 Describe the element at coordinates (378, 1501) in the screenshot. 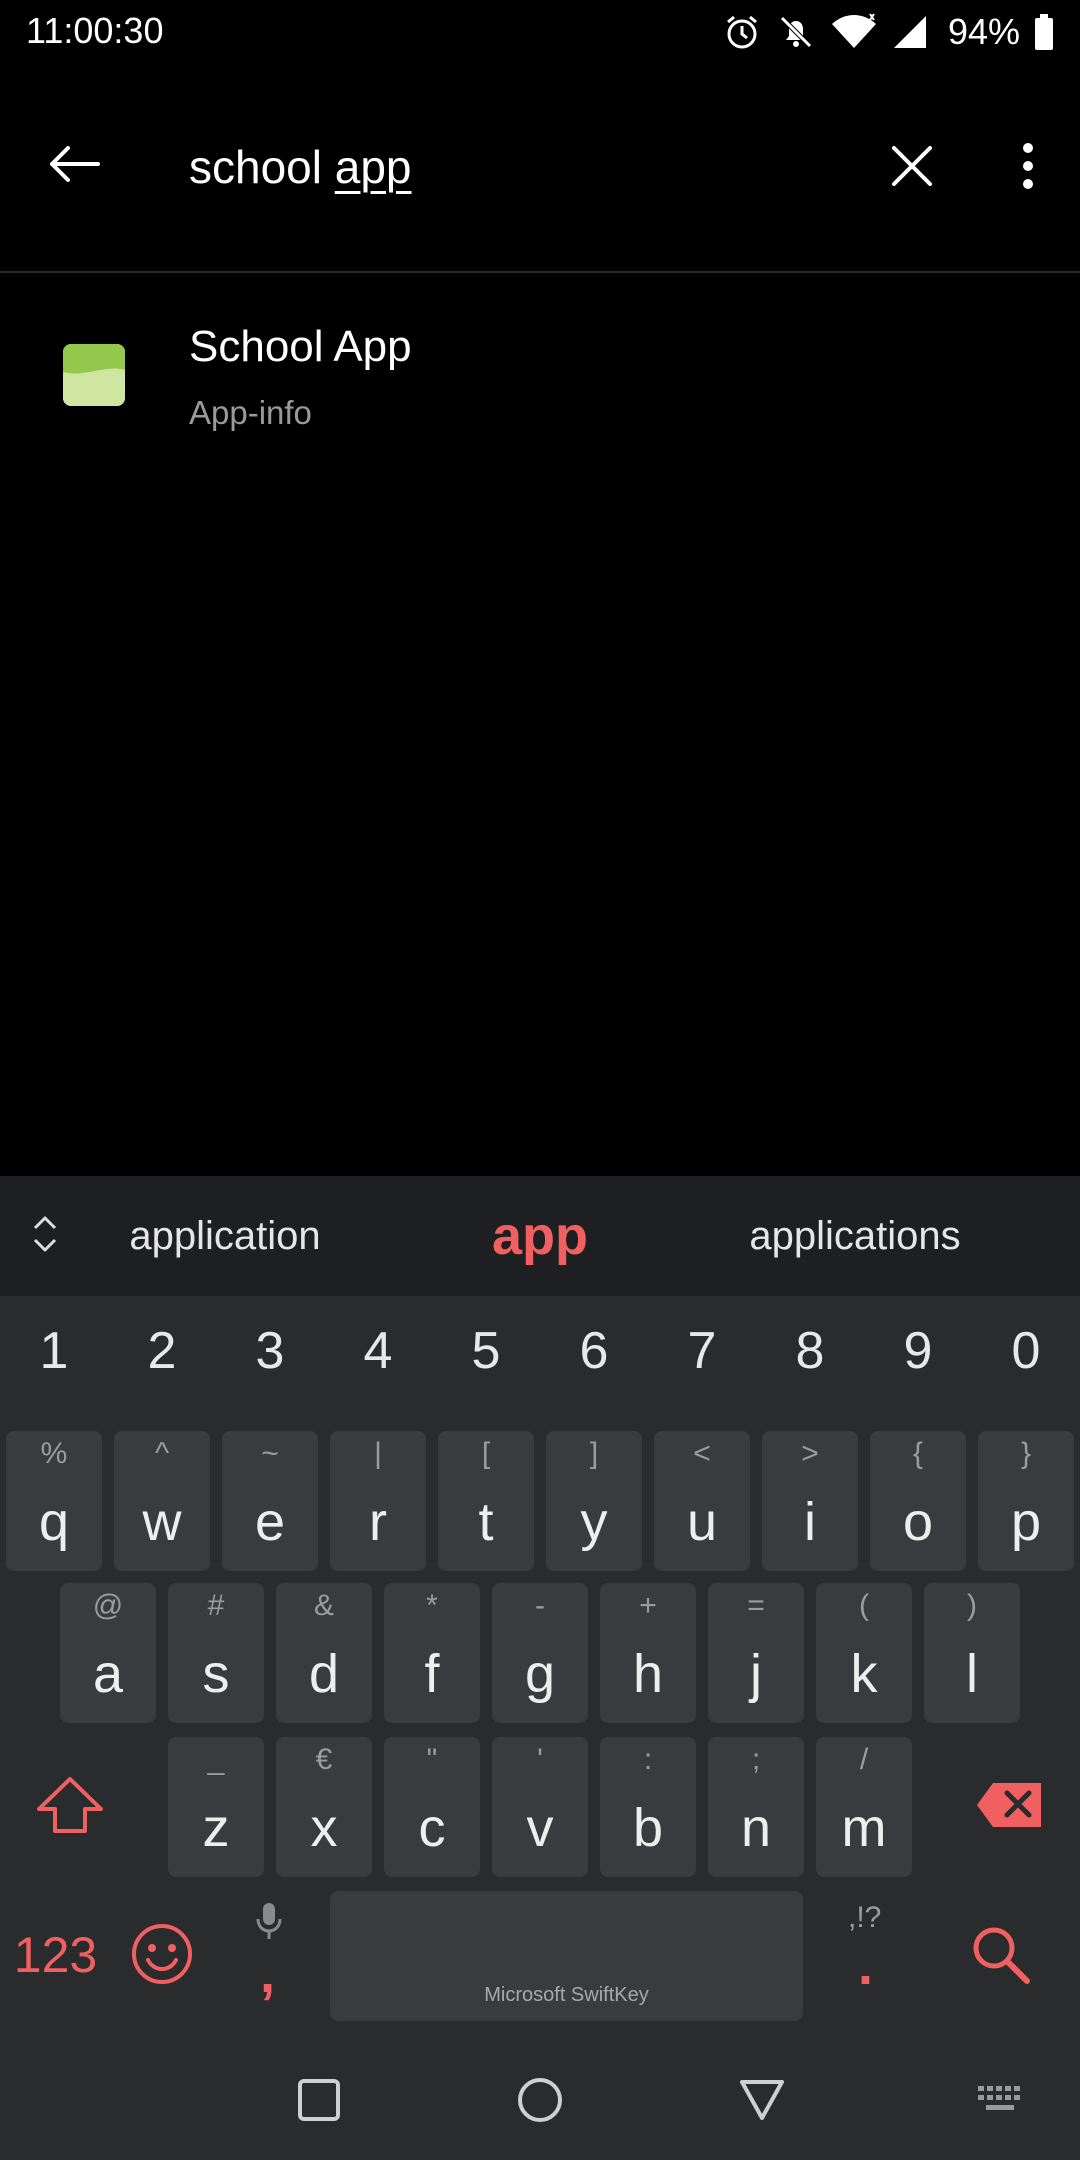

I see `key-r: | r` at that location.